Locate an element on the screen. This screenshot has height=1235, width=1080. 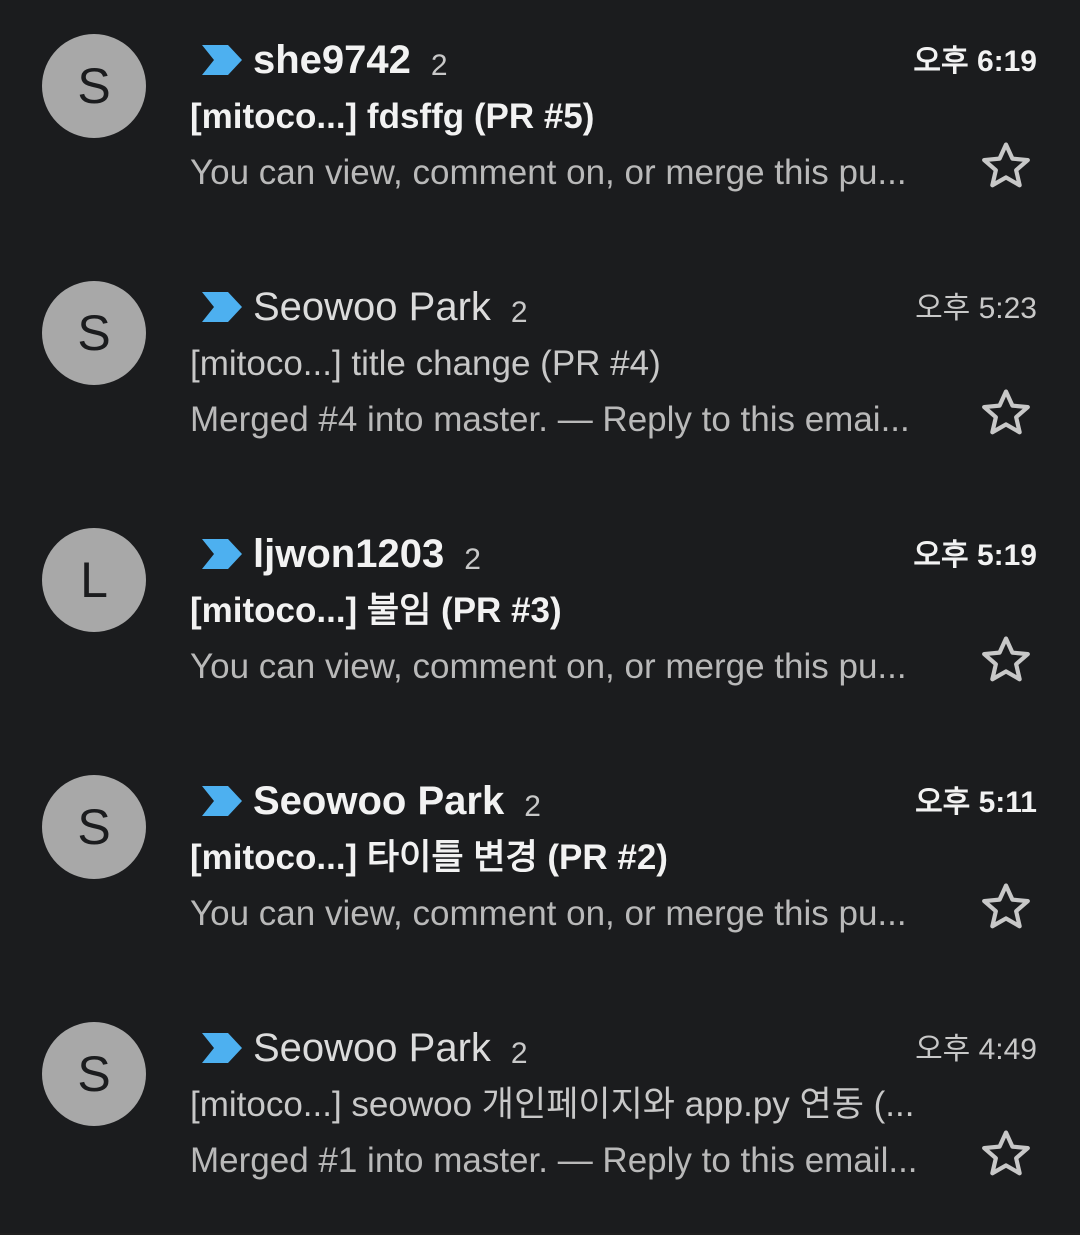
email-time: 오후 6:19 is located at coordinates (975, 61).